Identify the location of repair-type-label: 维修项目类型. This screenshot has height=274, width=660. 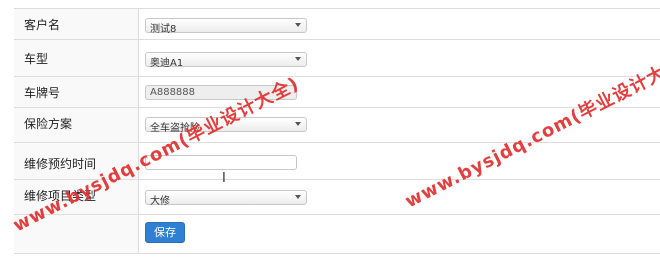
(76, 197).